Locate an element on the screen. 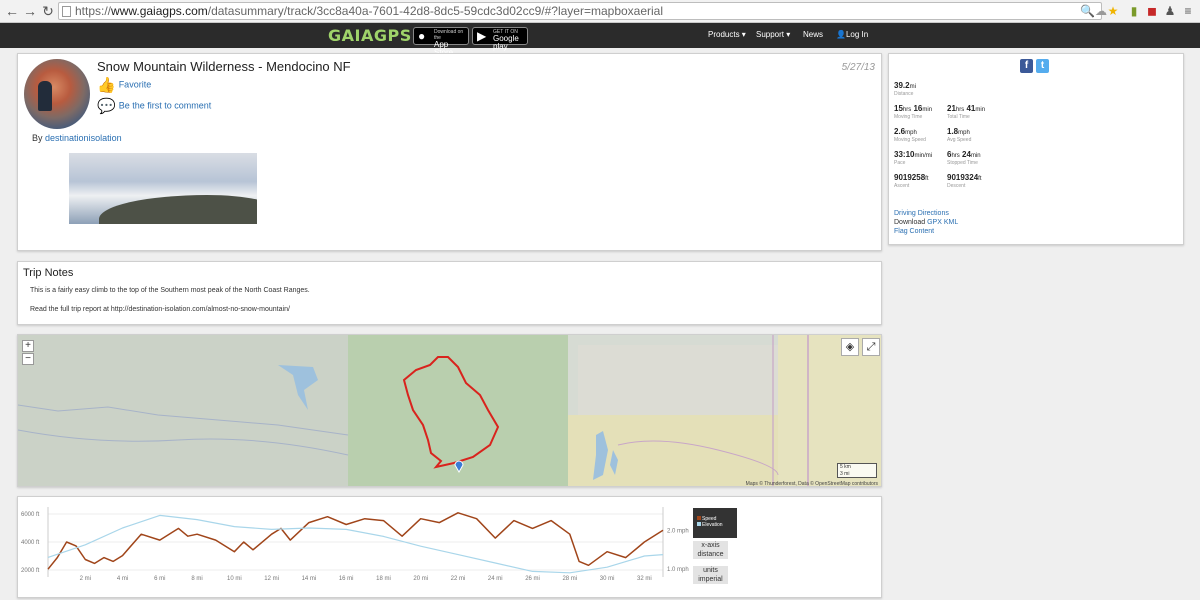  trip-notes-title: Trip Notes is located at coordinates (48, 273).